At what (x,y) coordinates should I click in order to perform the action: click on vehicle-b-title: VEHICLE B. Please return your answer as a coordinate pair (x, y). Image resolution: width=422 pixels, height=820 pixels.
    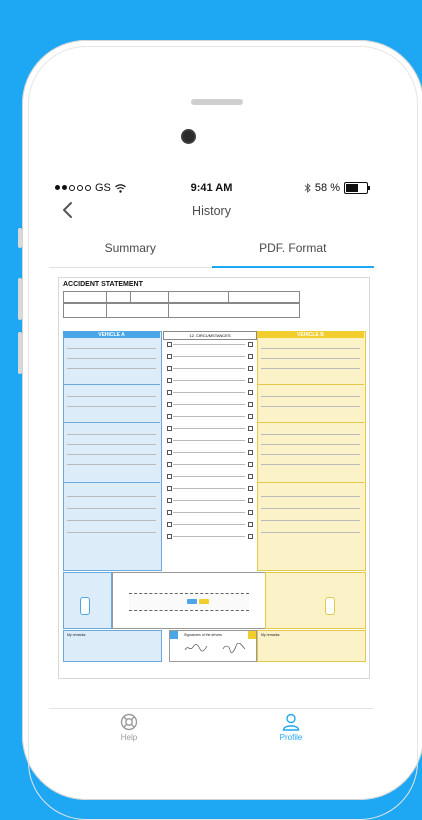
    Looking at the image, I should click on (310, 335).